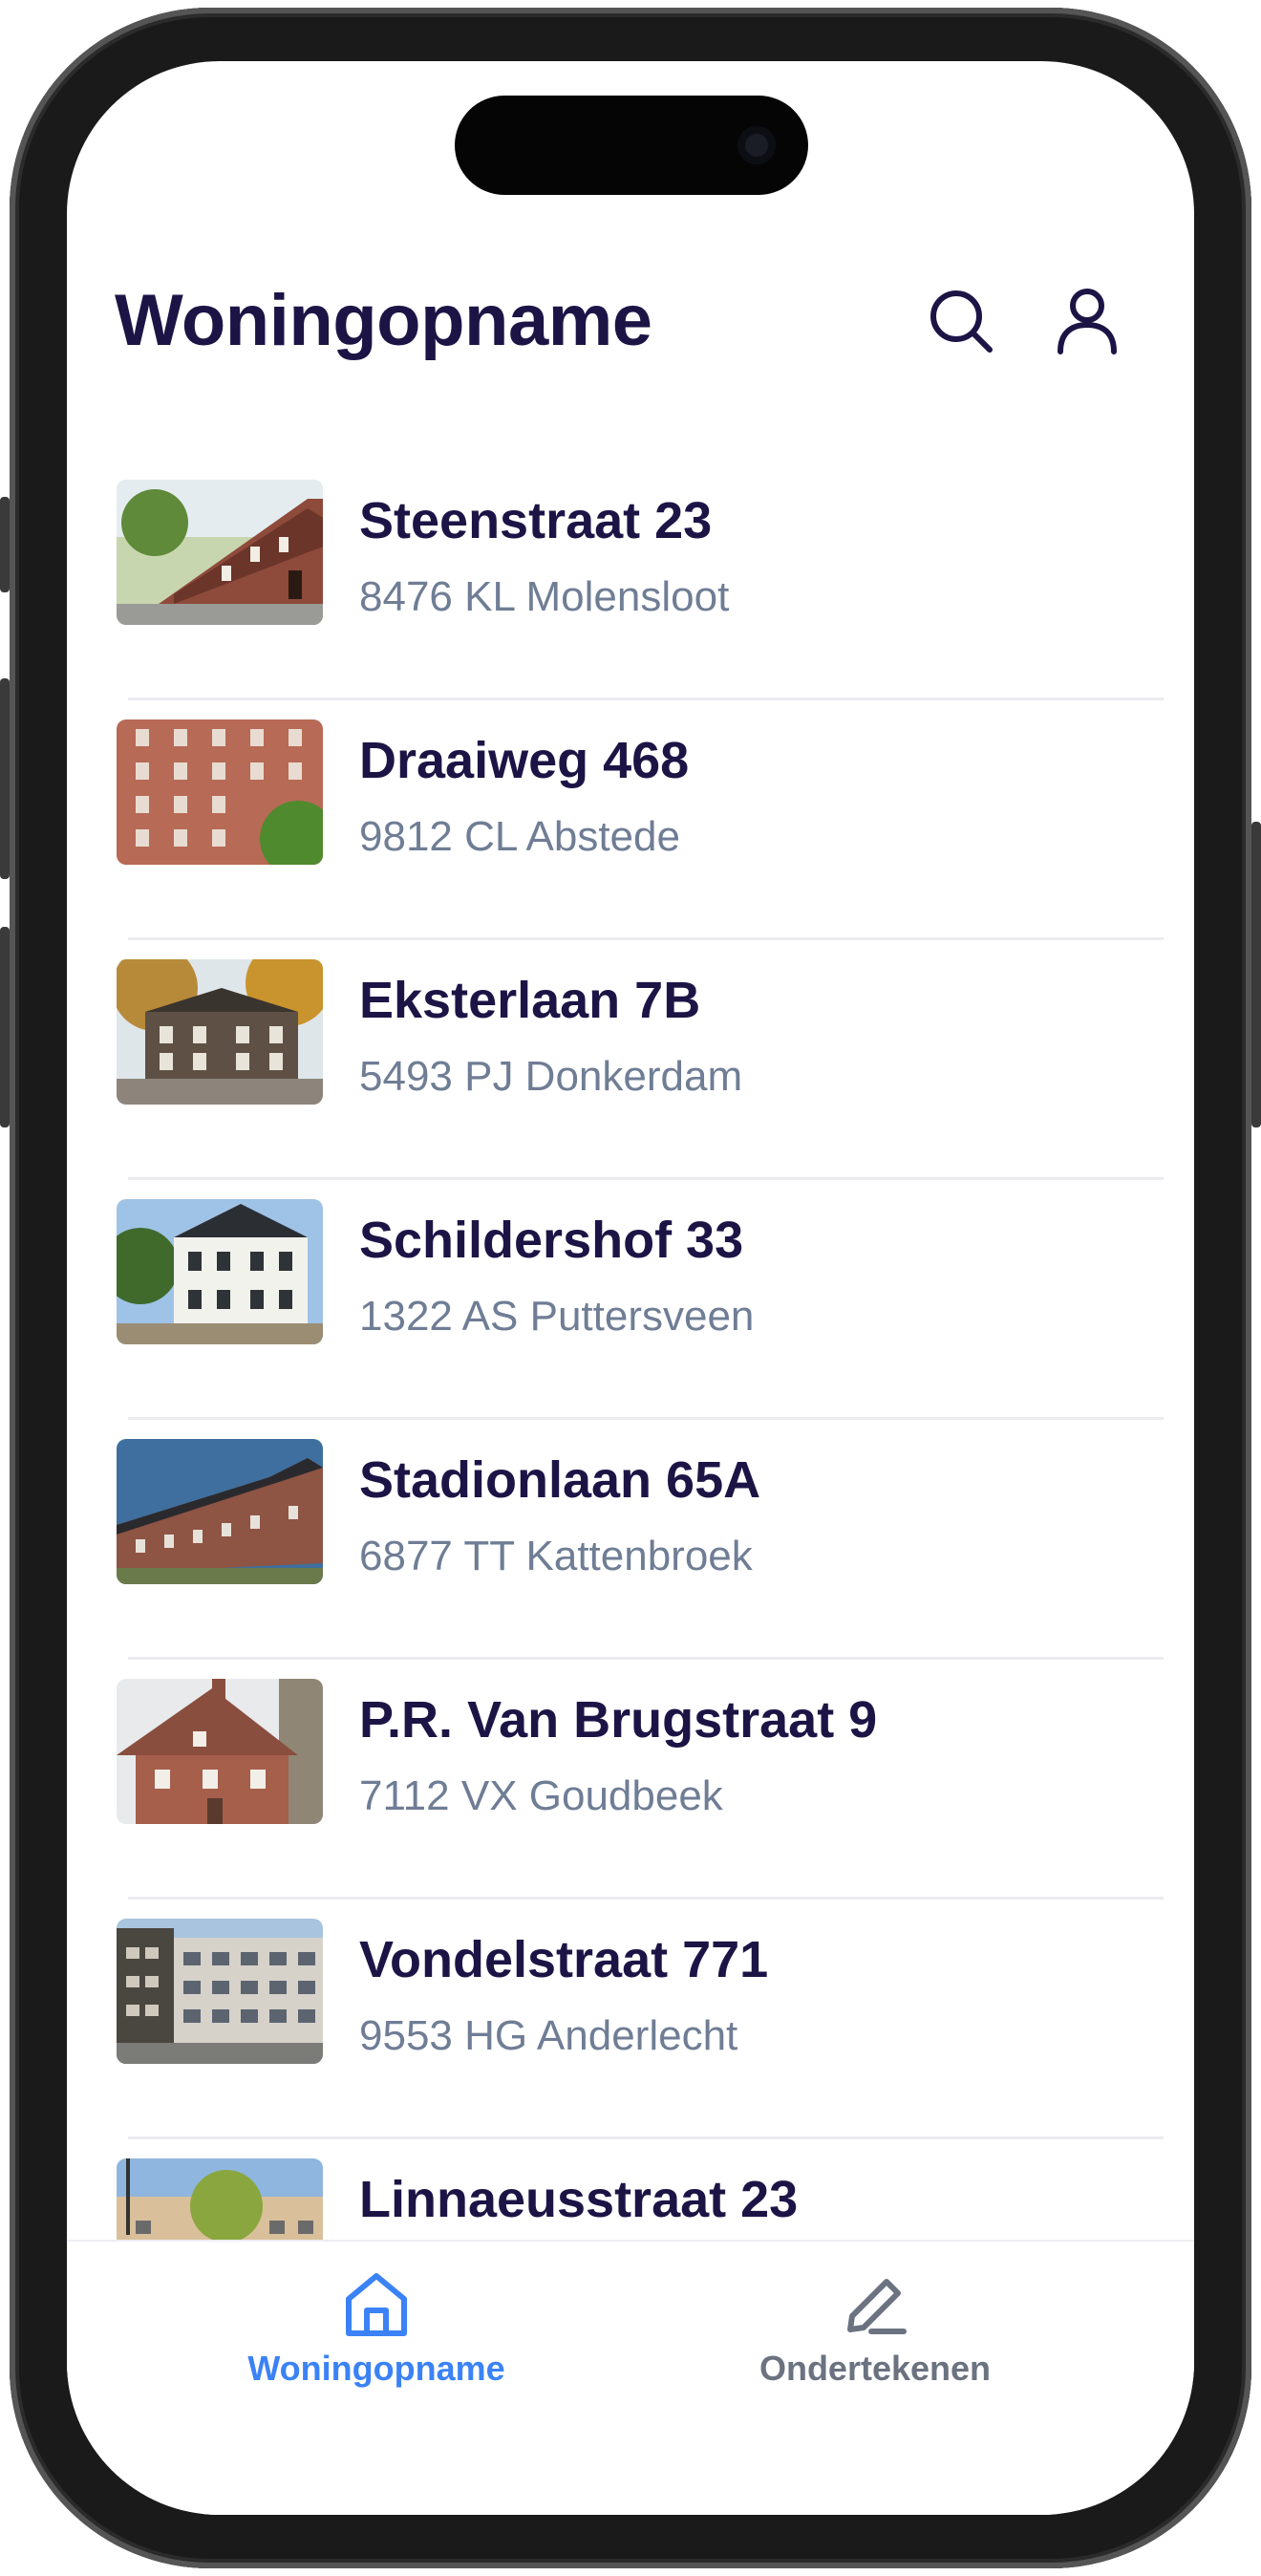 The width and height of the screenshot is (1261, 2576). What do you see at coordinates (5, 544) in the screenshot?
I see `action-button` at bounding box center [5, 544].